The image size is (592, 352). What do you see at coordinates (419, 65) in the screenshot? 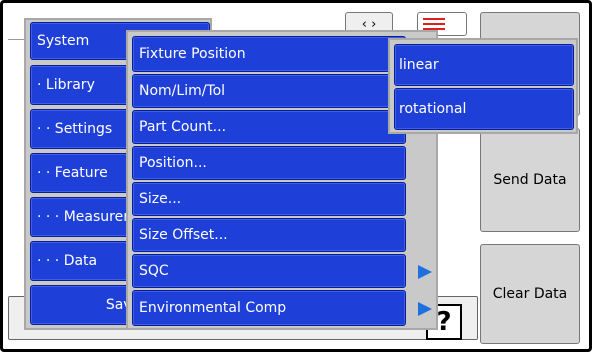
I see `menu-item-label: linear` at bounding box center [419, 65].